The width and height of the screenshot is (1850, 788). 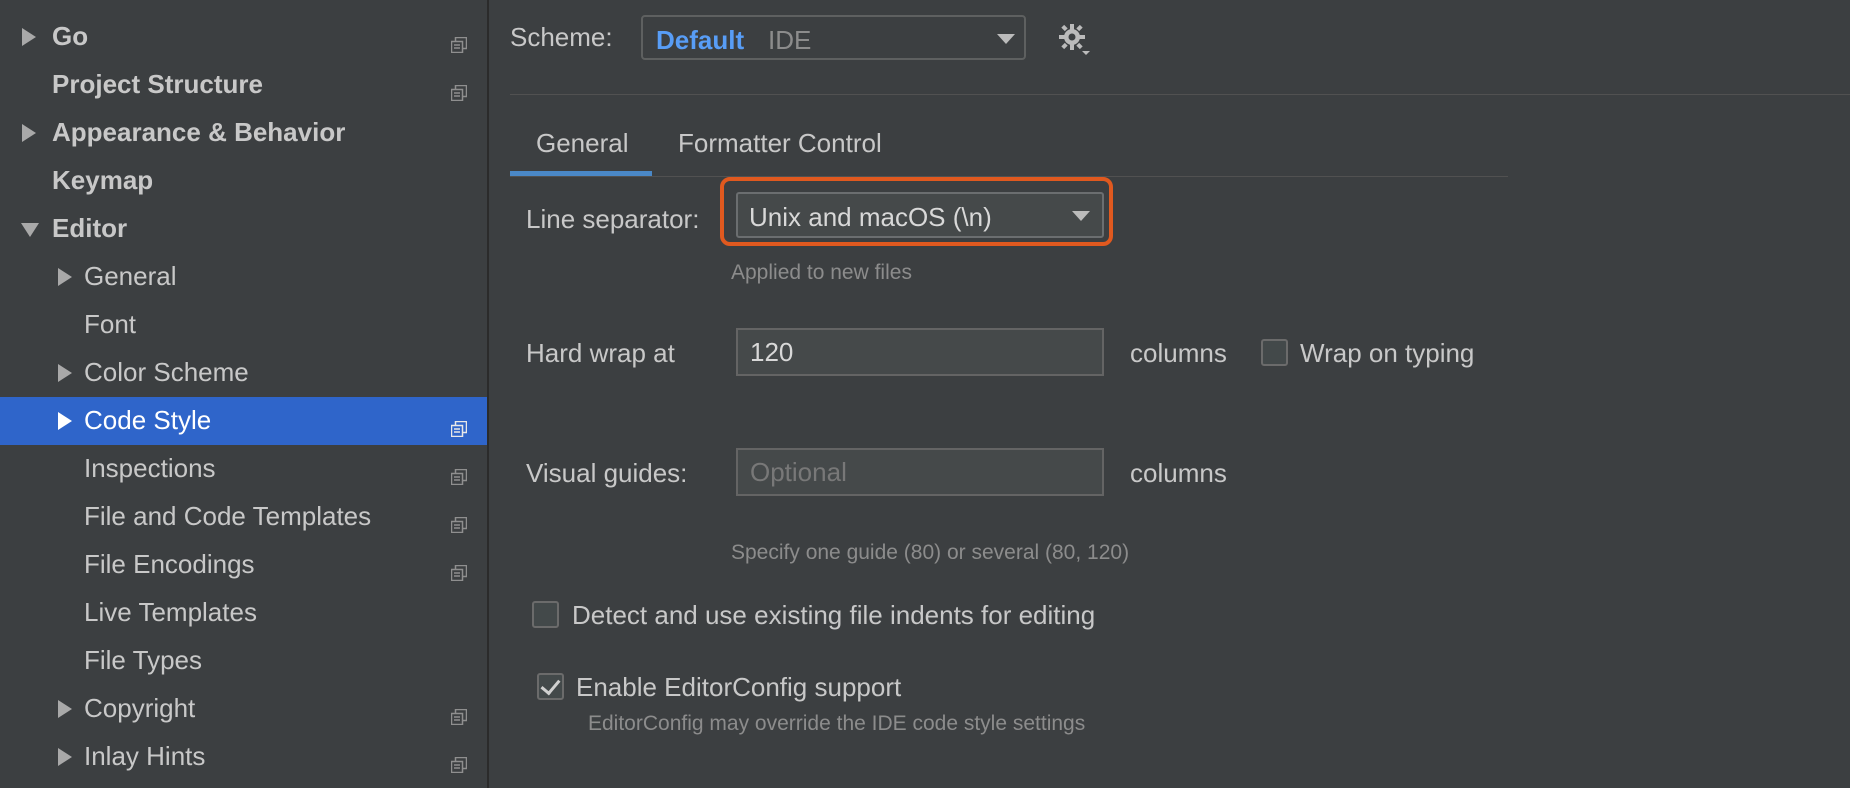 What do you see at coordinates (1274, 352) in the screenshot?
I see `wrap-on-typing-checkbox` at bounding box center [1274, 352].